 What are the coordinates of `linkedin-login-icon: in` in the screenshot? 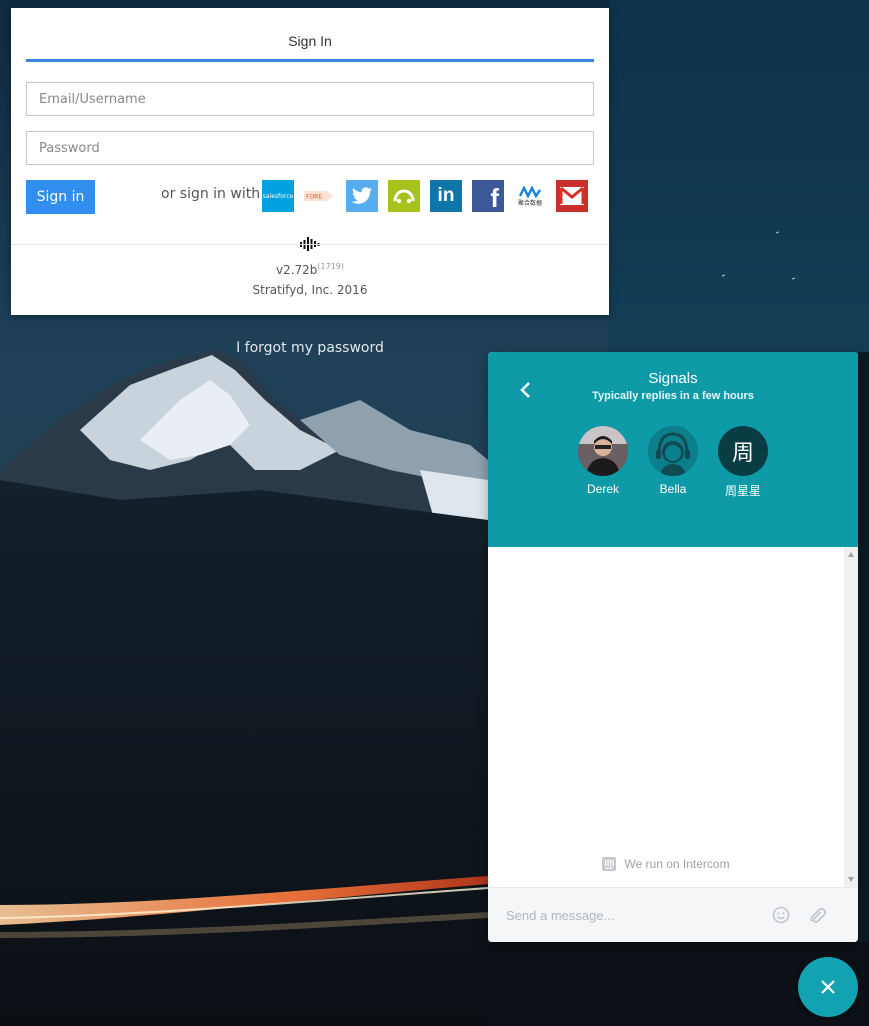 It's located at (446, 196).